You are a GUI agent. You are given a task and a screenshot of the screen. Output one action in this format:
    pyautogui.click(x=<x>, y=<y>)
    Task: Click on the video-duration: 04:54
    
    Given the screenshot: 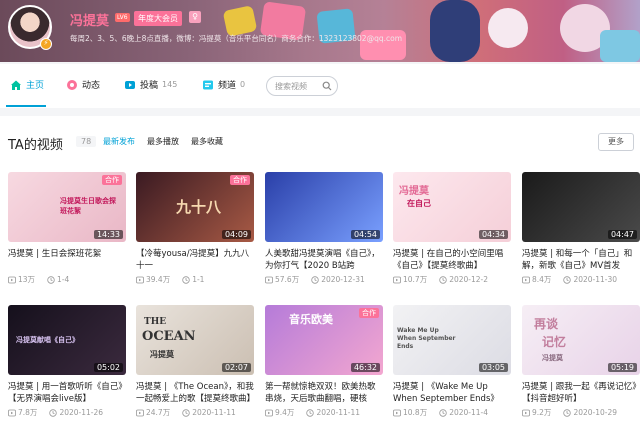 What is the action you would take?
    pyautogui.click(x=365, y=234)
    